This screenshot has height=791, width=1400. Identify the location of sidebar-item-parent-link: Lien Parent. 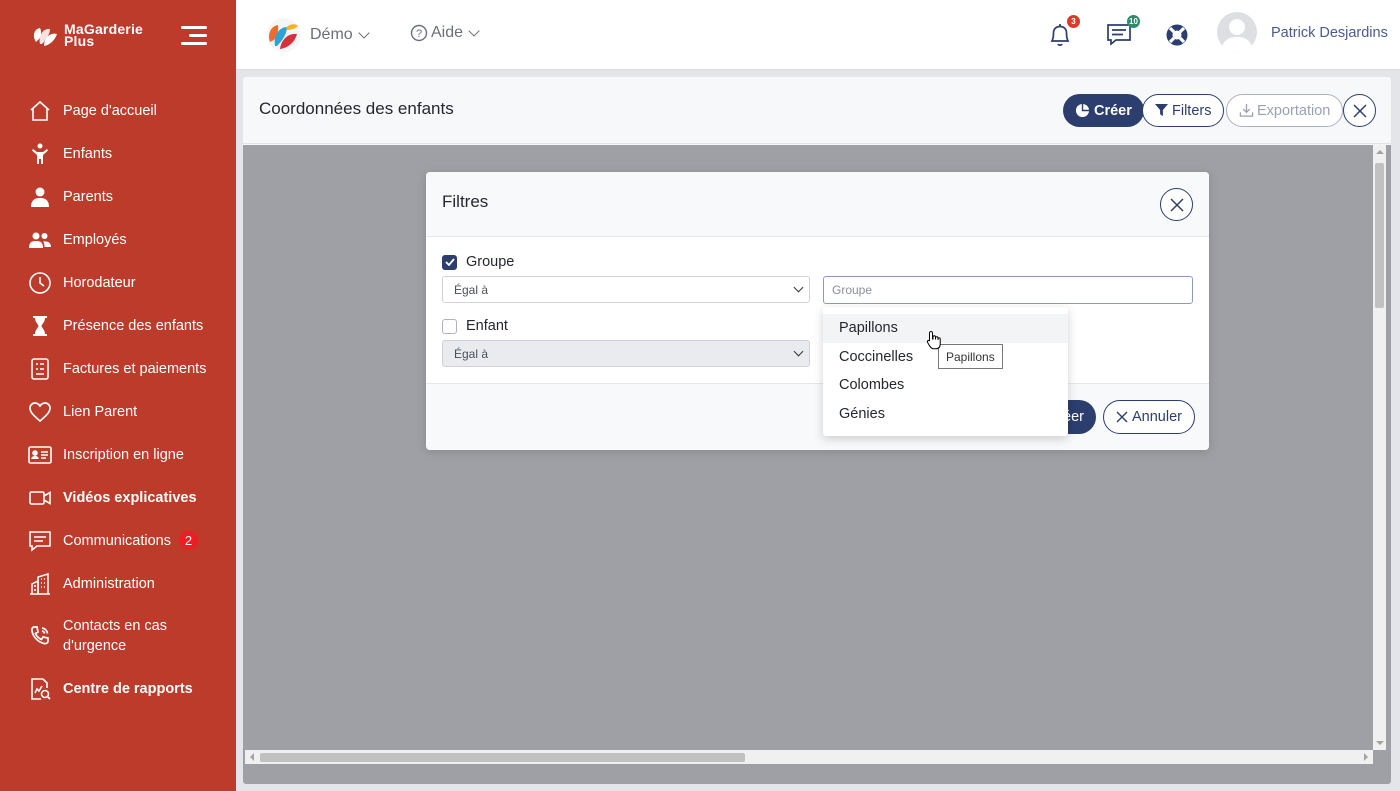
(118, 411).